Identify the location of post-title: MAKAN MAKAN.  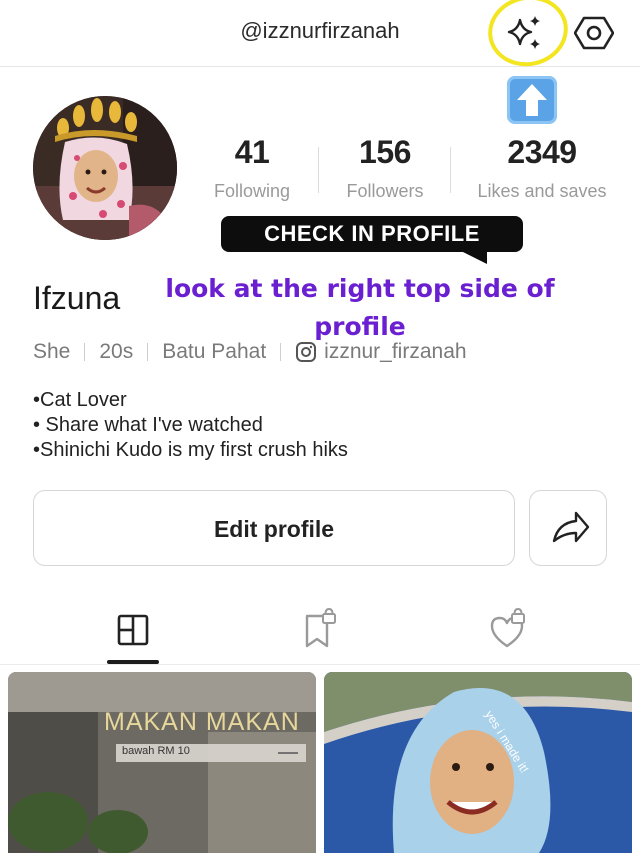
(202, 722).